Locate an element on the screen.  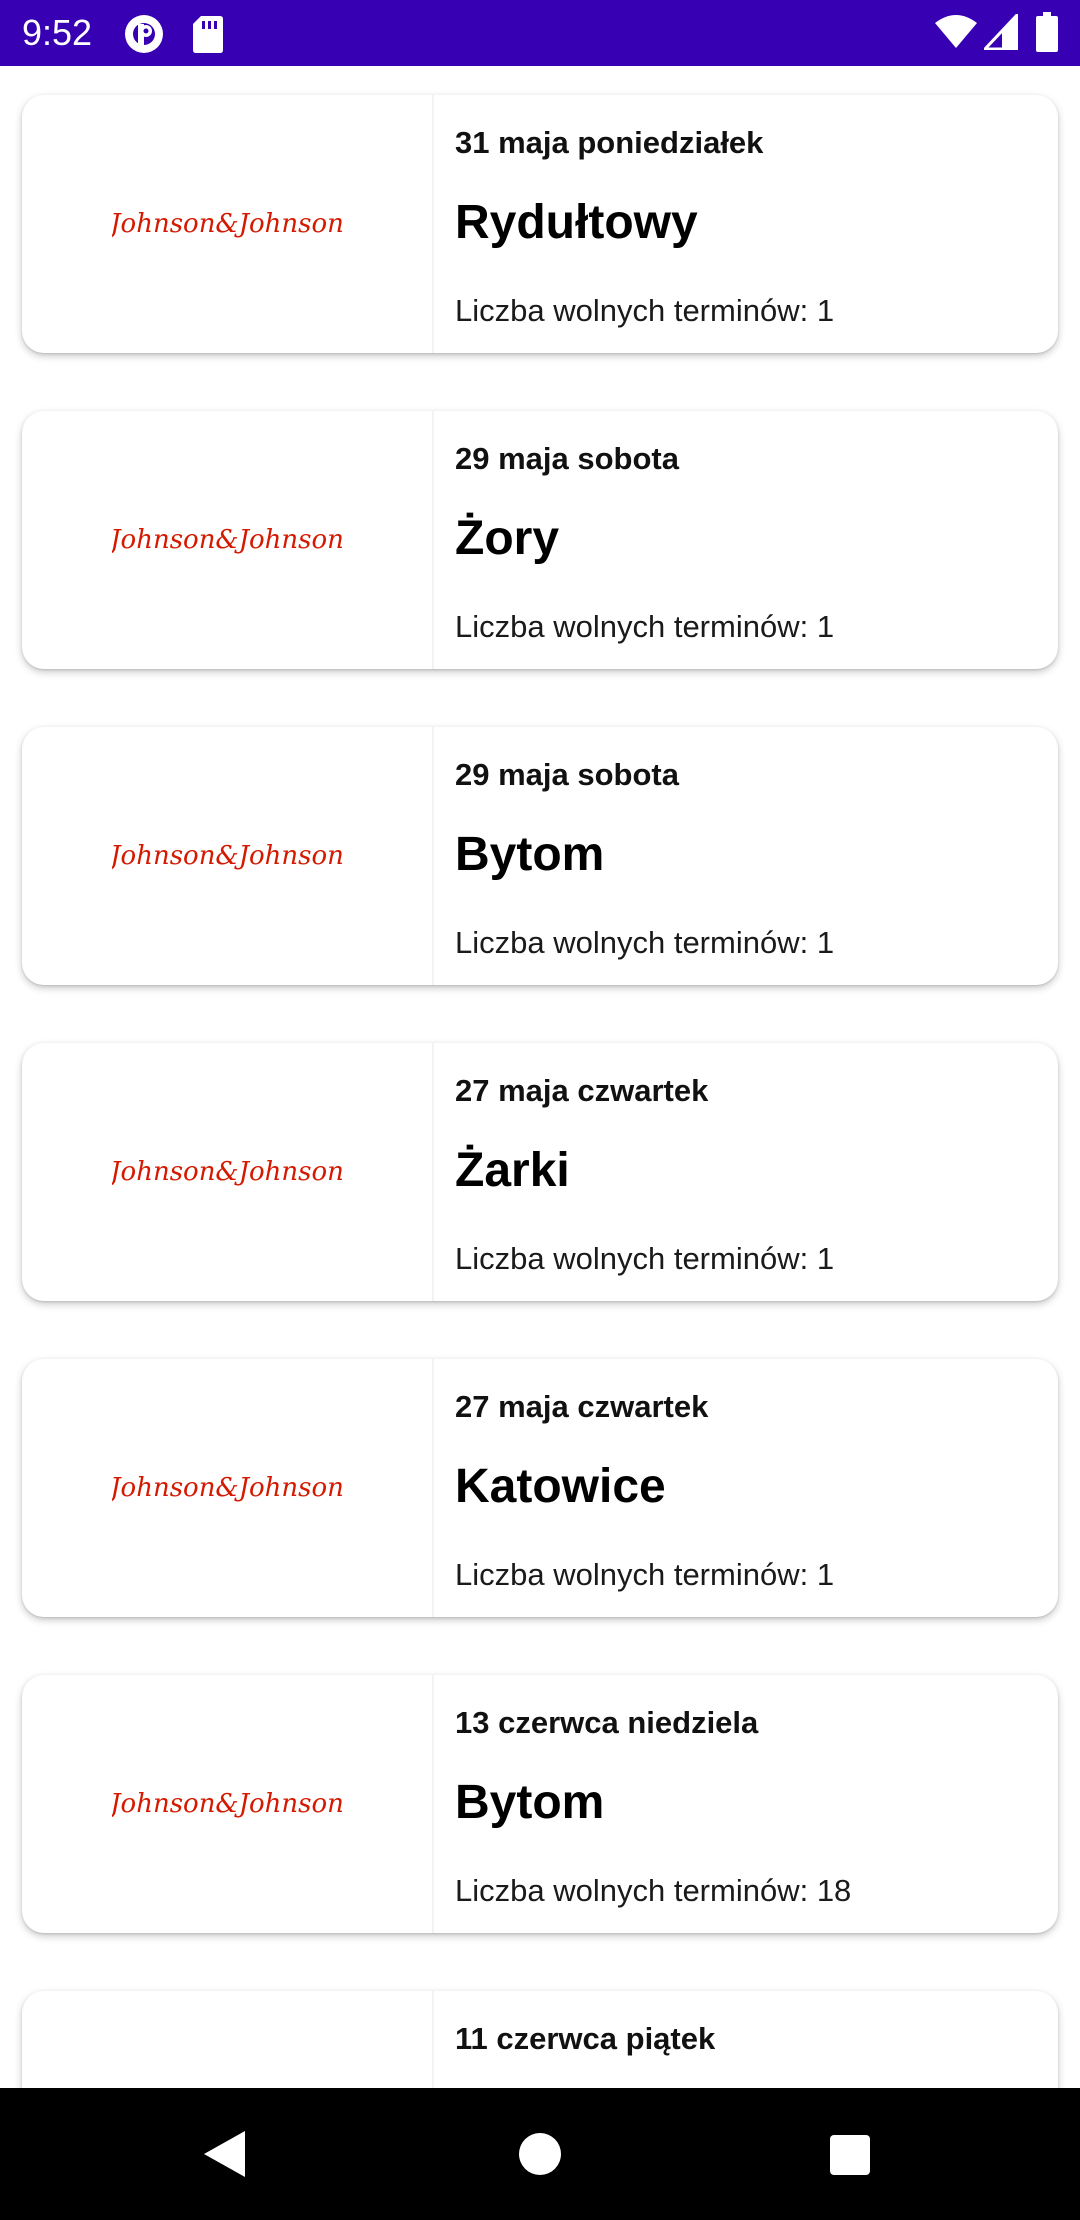
navigation-bar is located at coordinates (540, 2154).